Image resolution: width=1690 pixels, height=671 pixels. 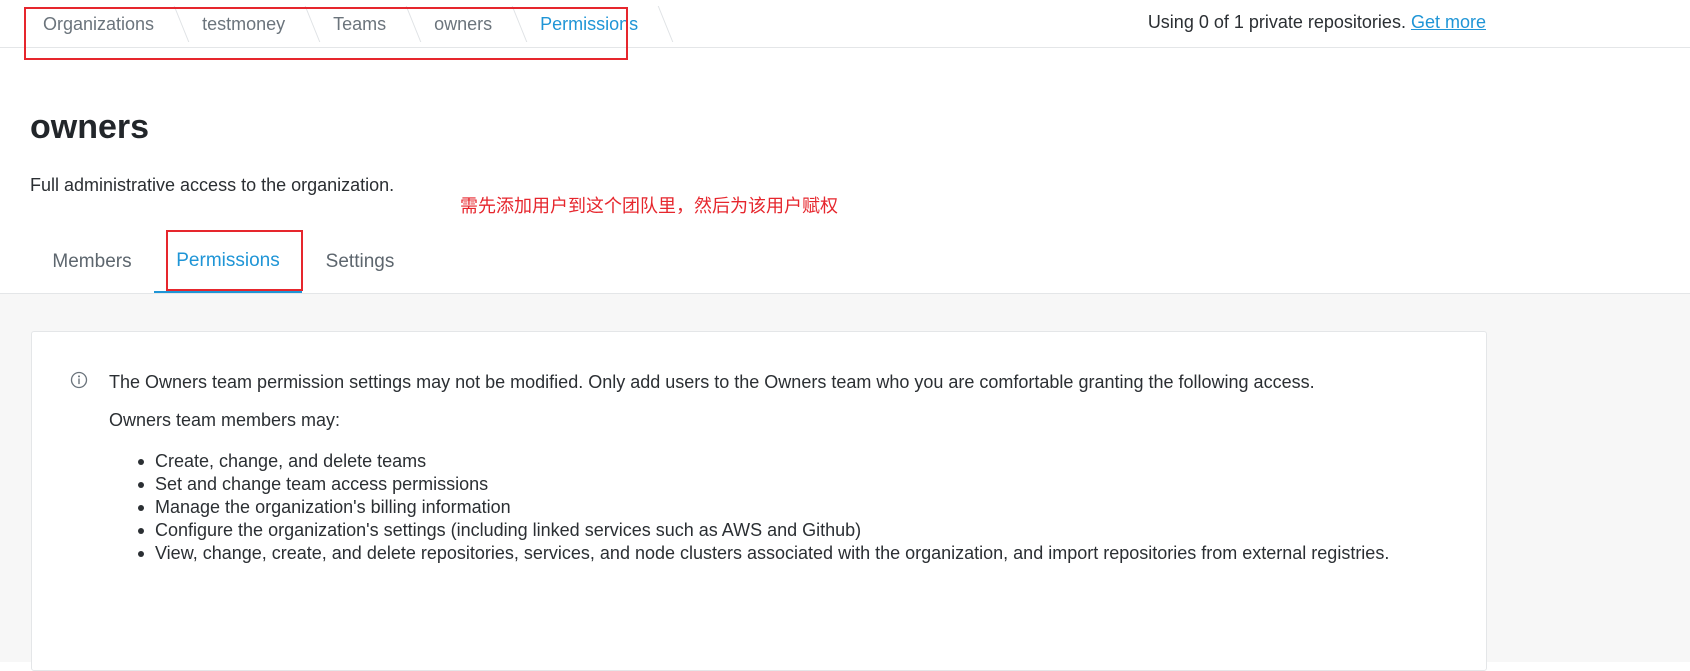 What do you see at coordinates (763, 461) in the screenshot?
I see `list-item: Create, change, and delete teams` at bounding box center [763, 461].